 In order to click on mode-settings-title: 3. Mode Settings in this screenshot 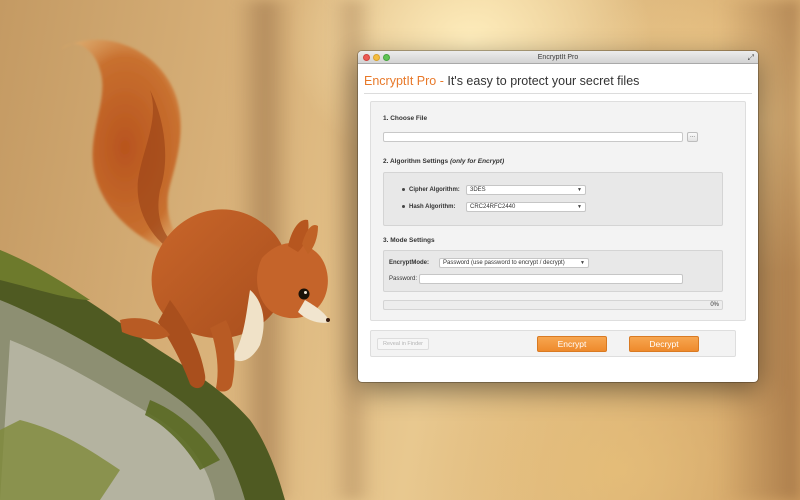, I will do `click(409, 240)`.